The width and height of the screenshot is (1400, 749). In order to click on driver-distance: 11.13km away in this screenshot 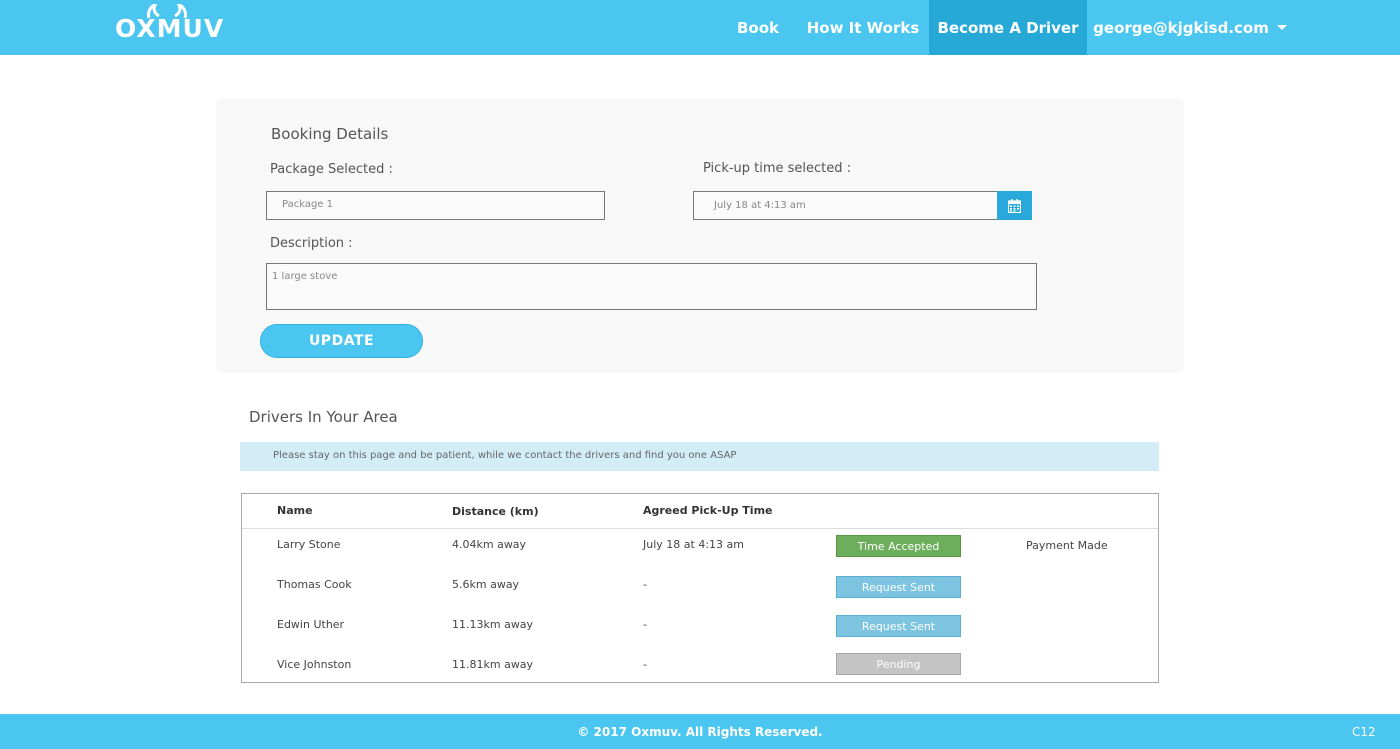, I will do `click(493, 624)`.